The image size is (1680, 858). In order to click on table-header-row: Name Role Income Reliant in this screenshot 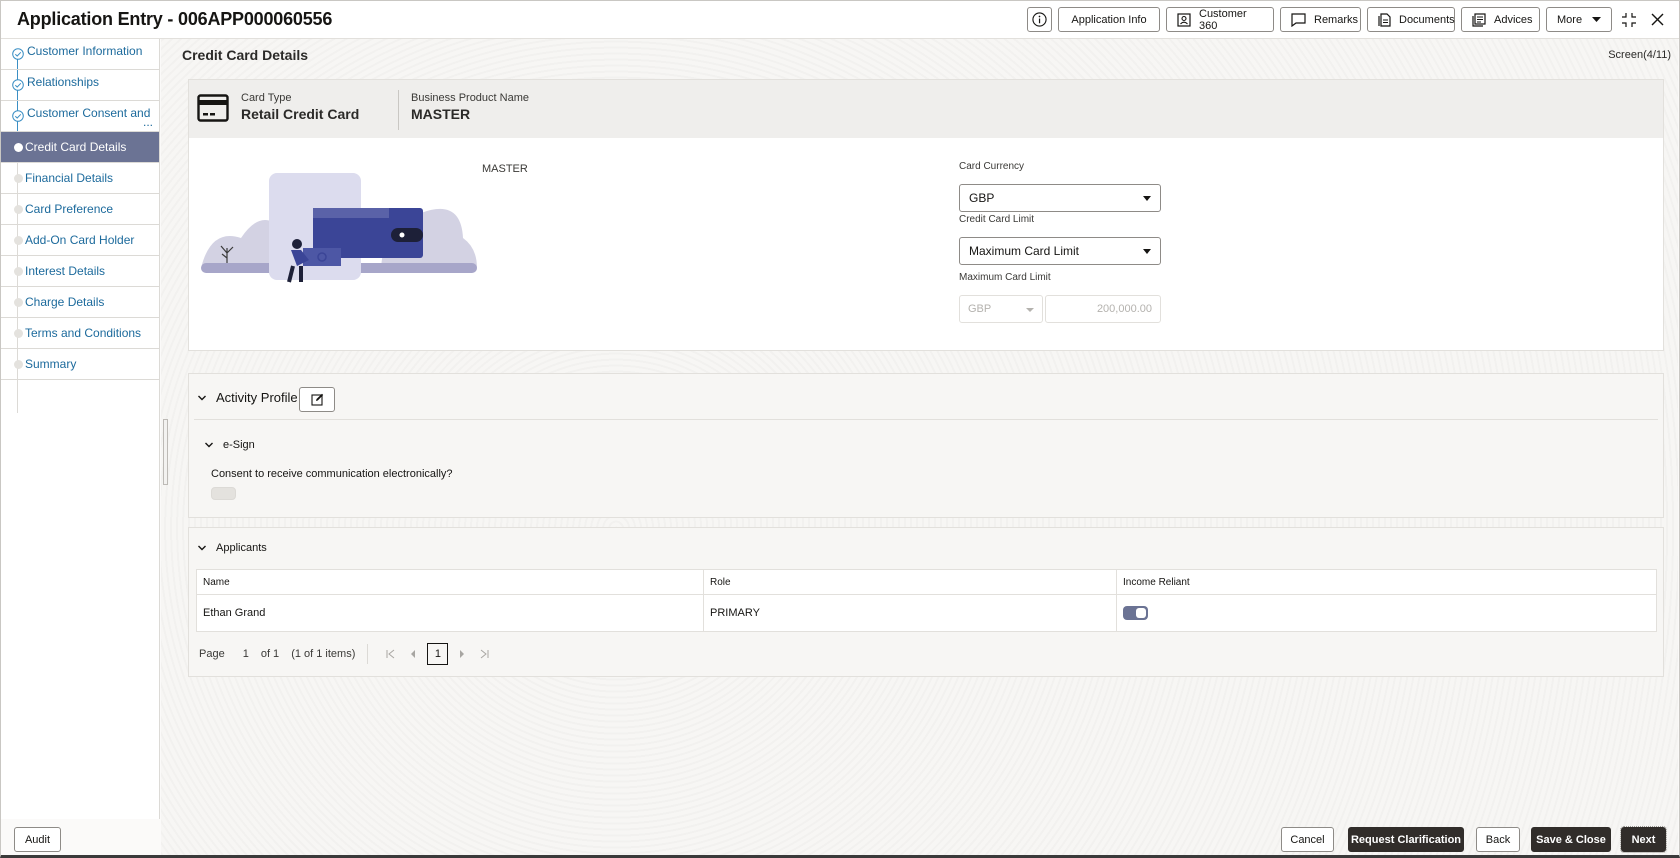, I will do `click(926, 582)`.